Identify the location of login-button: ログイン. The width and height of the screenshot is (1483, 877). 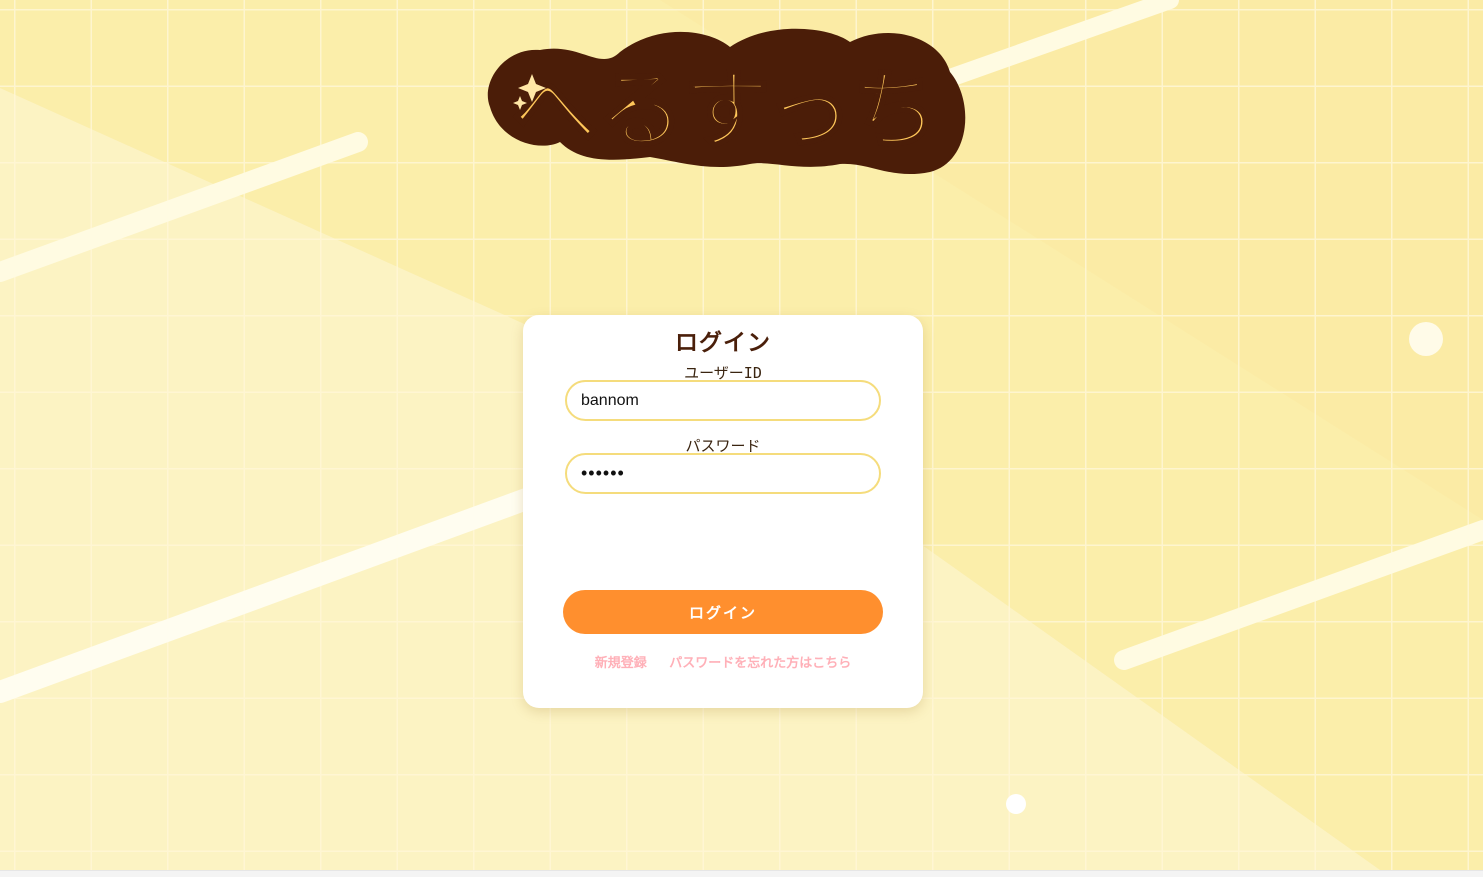
(723, 612).